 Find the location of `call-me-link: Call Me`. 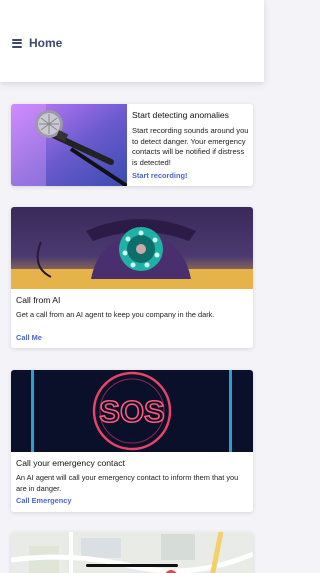

call-me-link: Call Me is located at coordinates (29, 337).